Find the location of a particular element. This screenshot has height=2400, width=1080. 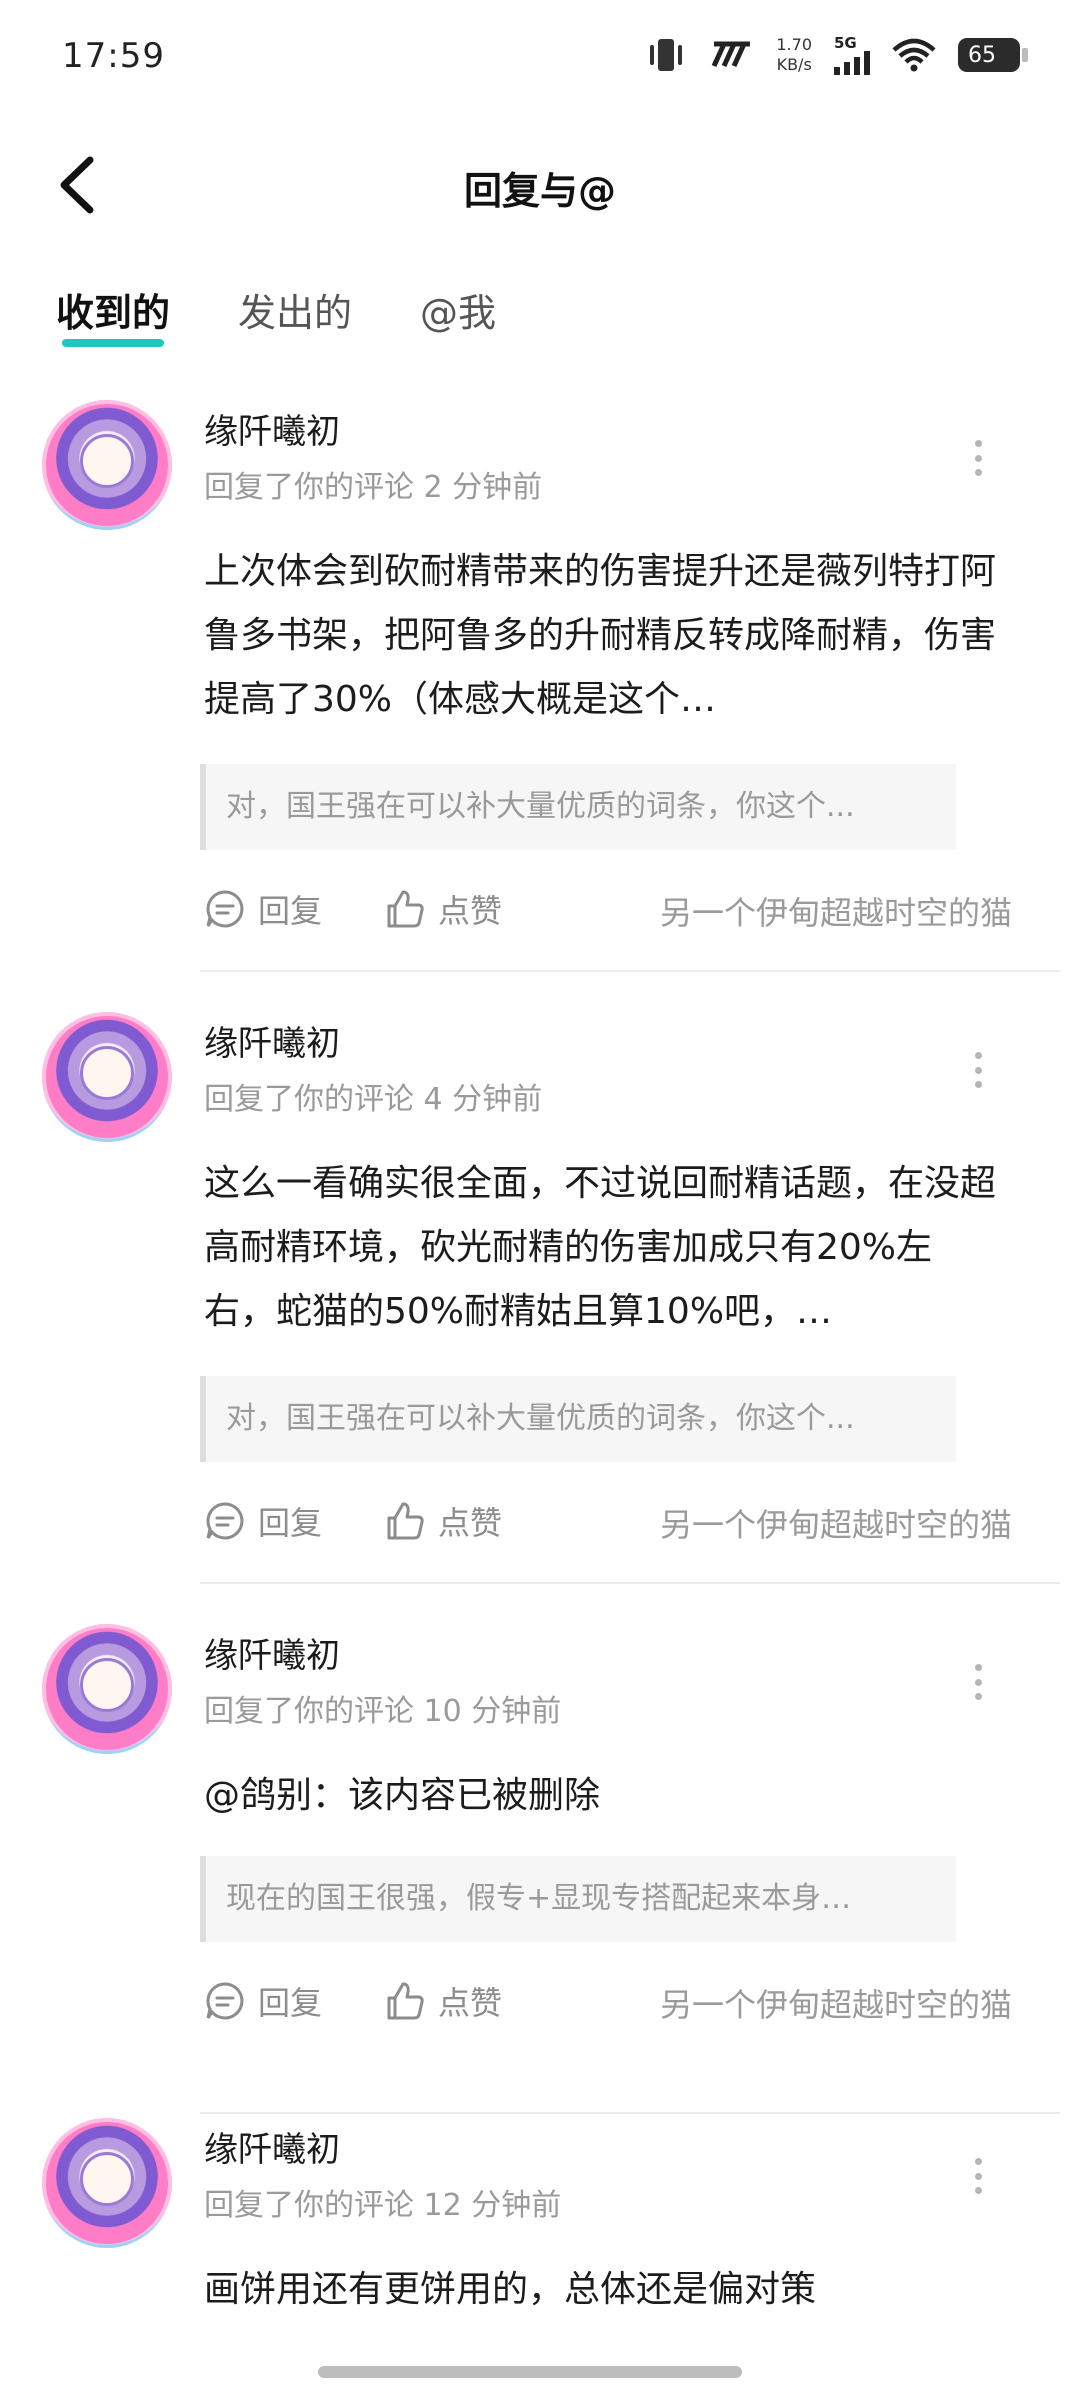

reply-content: 画饼用还有更饼用的，总体还是偏对策 is located at coordinates (604, 2290).